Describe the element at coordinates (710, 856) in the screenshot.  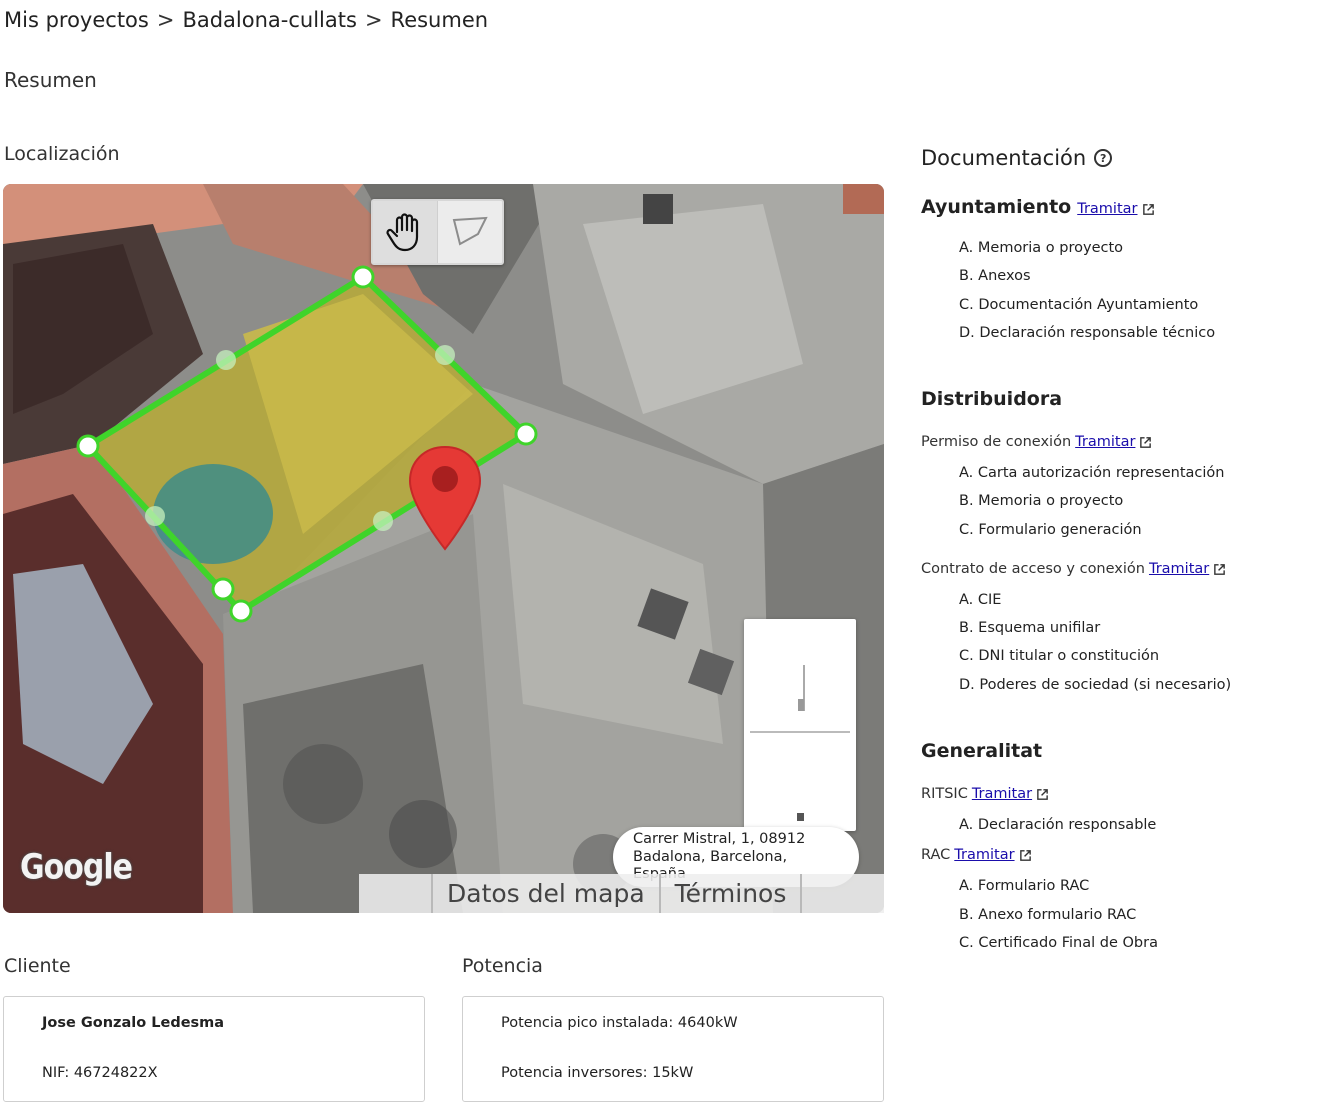
I see `address-line: Badalona, Barcelona,` at that location.